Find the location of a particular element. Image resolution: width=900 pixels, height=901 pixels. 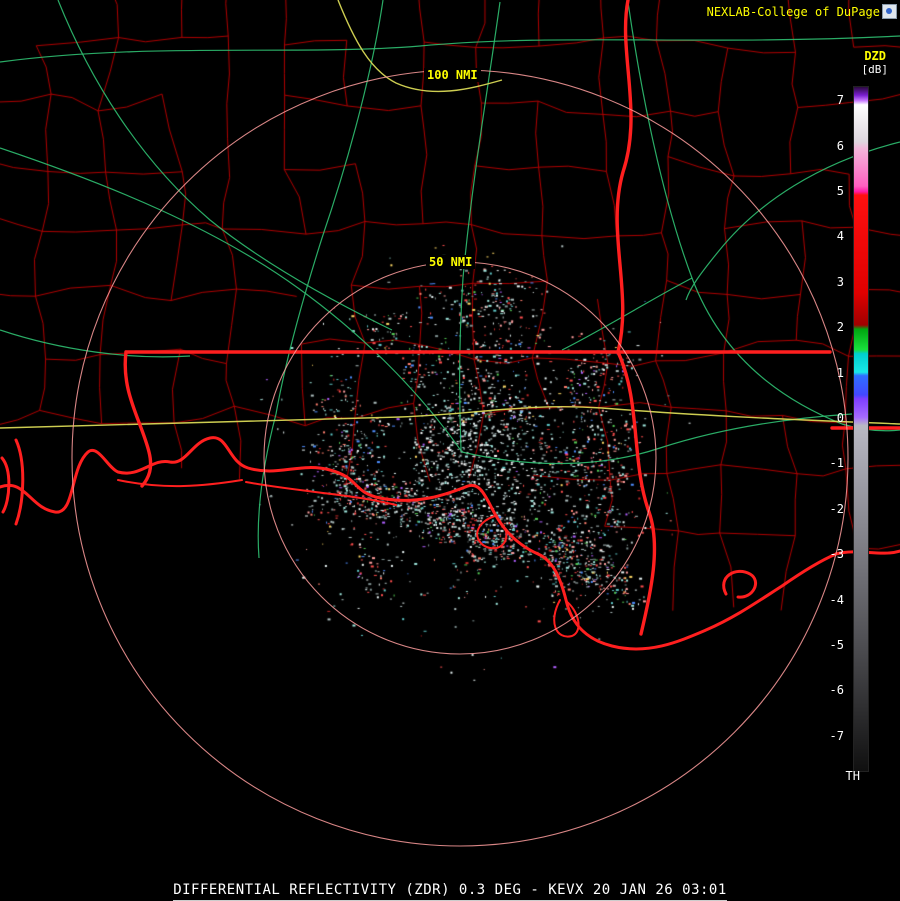

product-code-label: DZD is located at coordinates (875, 56).